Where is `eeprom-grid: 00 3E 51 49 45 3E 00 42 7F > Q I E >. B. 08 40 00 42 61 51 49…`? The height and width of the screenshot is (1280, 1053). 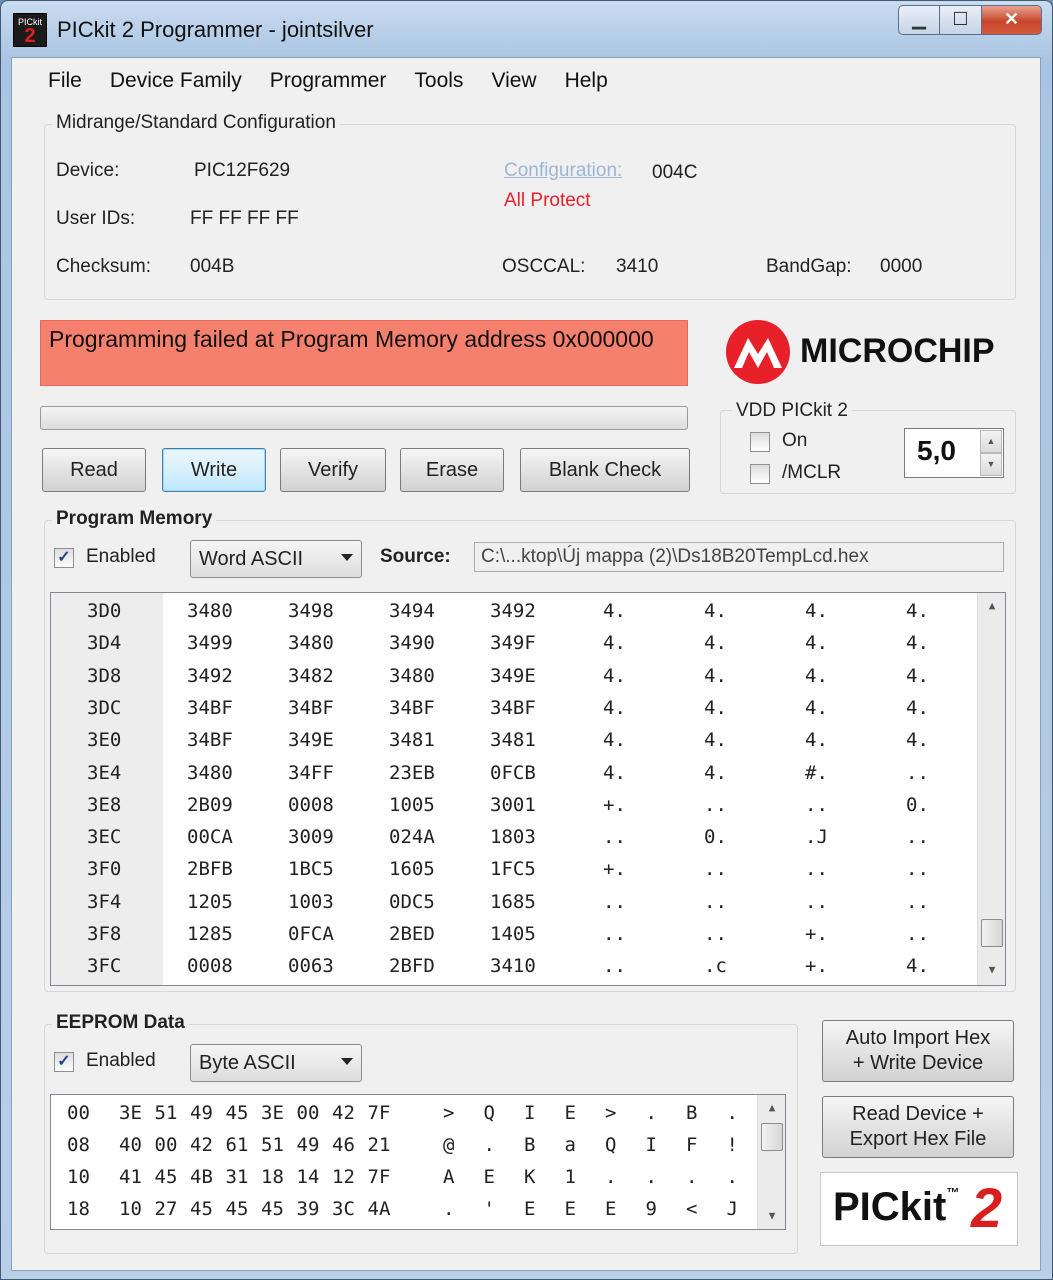
eeprom-grid: 00 3E 51 49 45 3E 00 42 7F > Q I E >. B. 08 40 00 42 61 51 49… is located at coordinates (418, 1162).